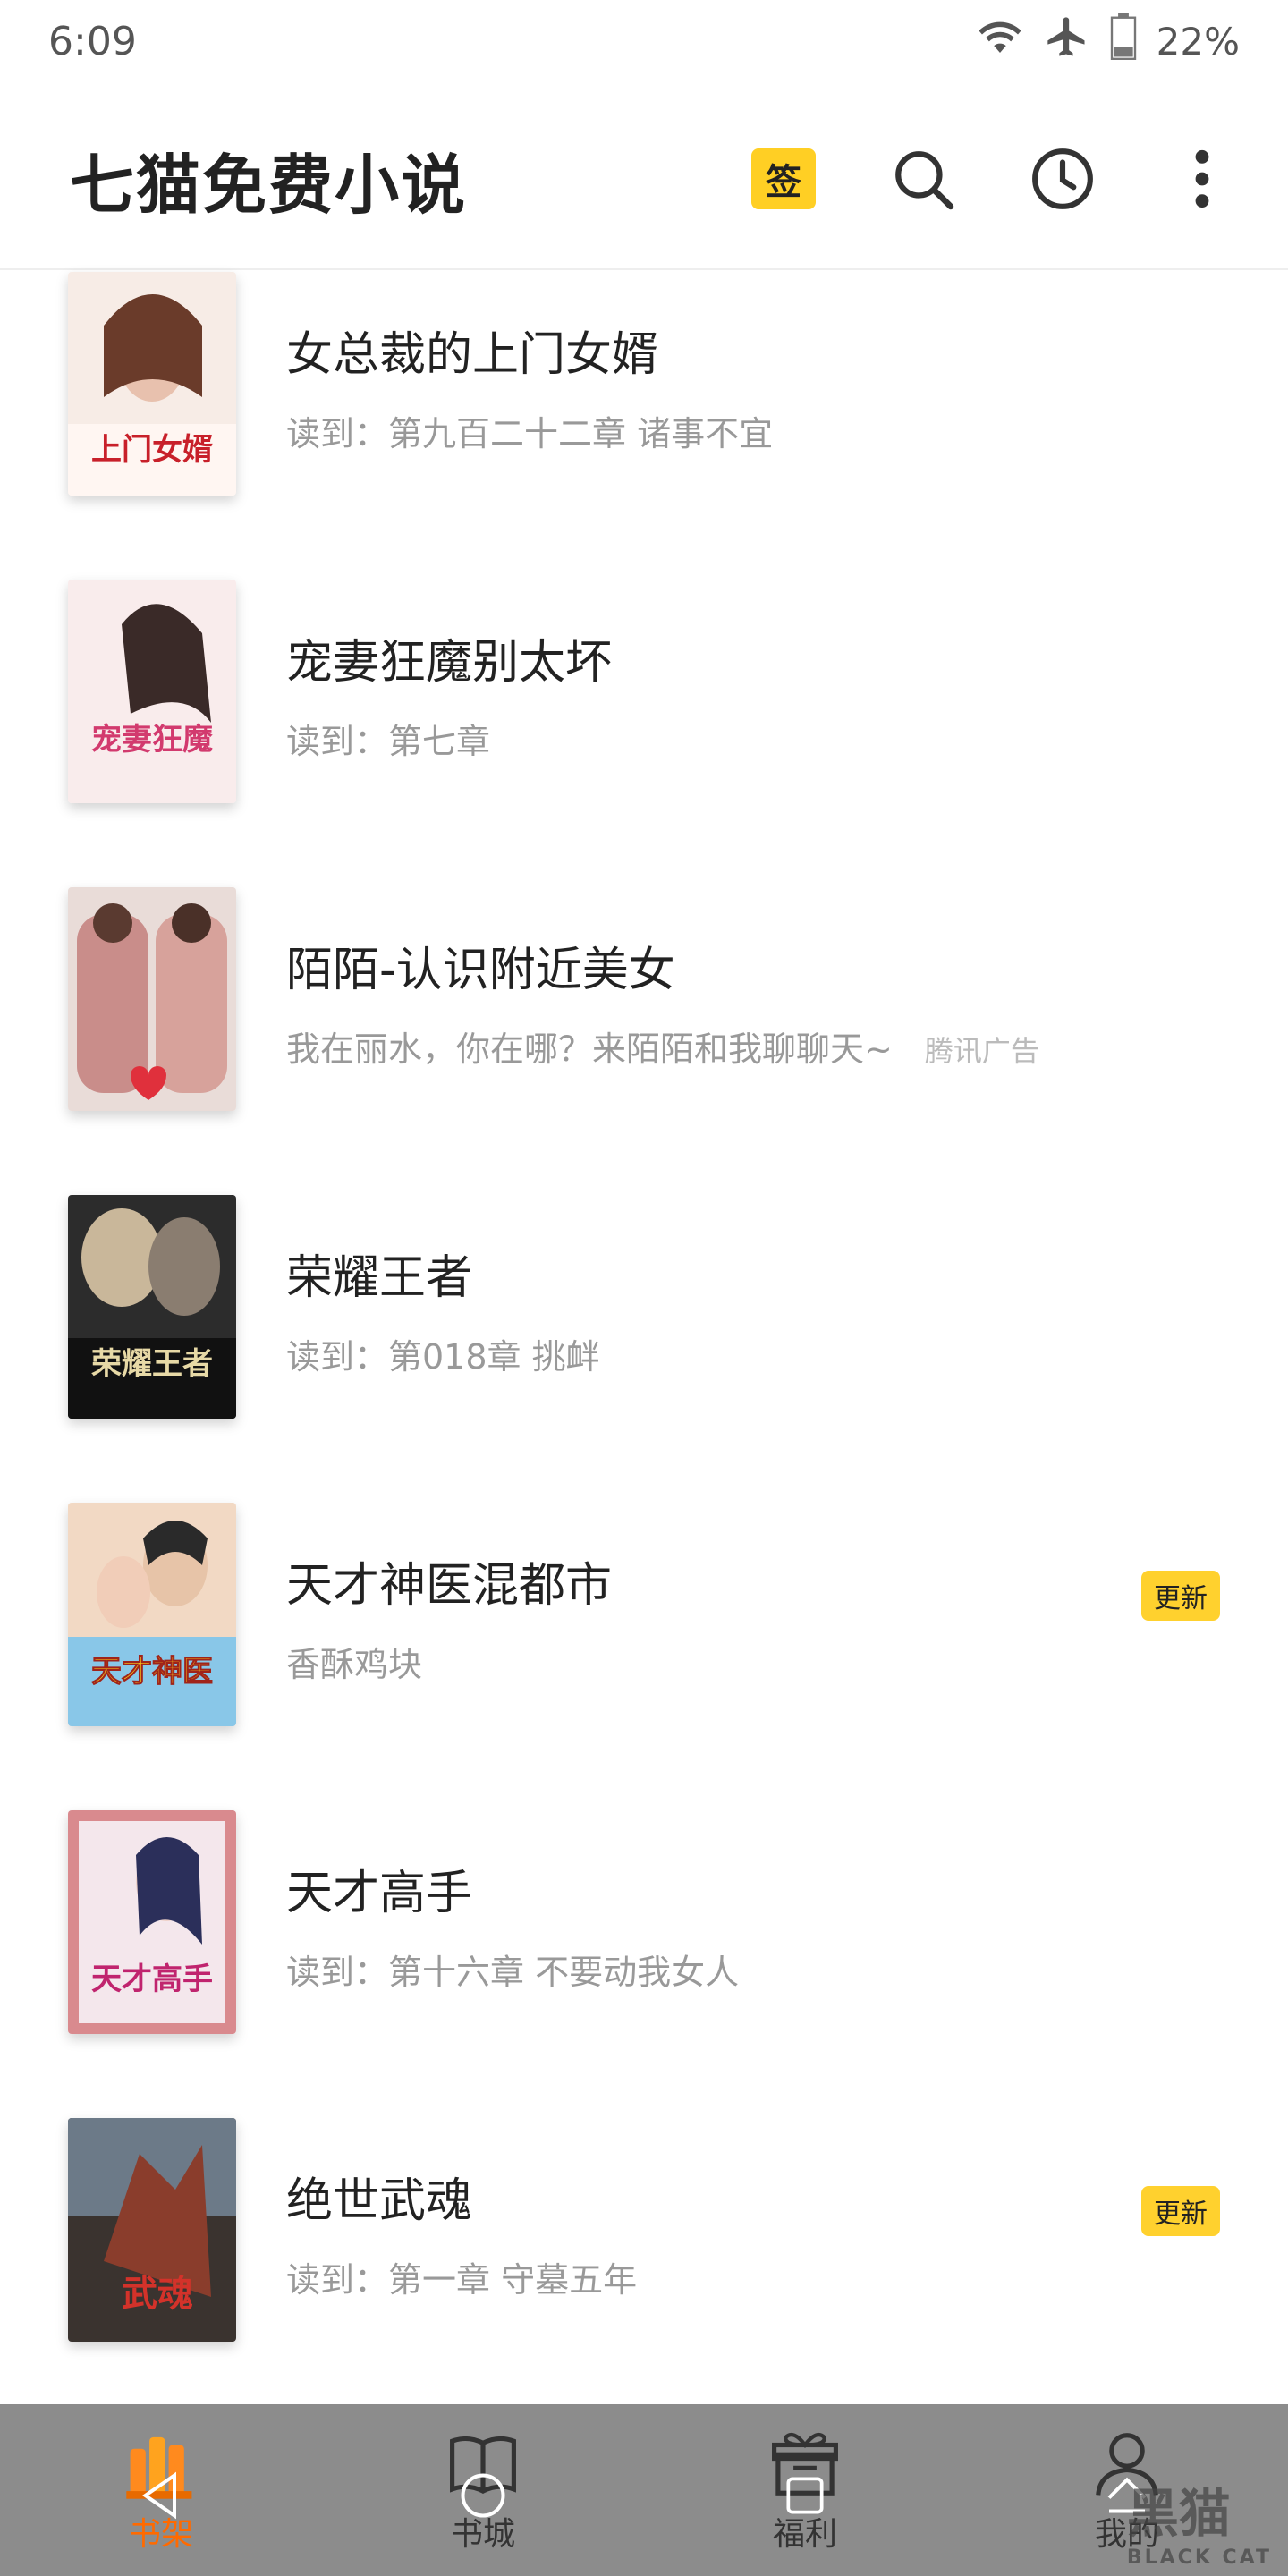 The image size is (1288, 2576). I want to click on system-home-button, so click(483, 2495).